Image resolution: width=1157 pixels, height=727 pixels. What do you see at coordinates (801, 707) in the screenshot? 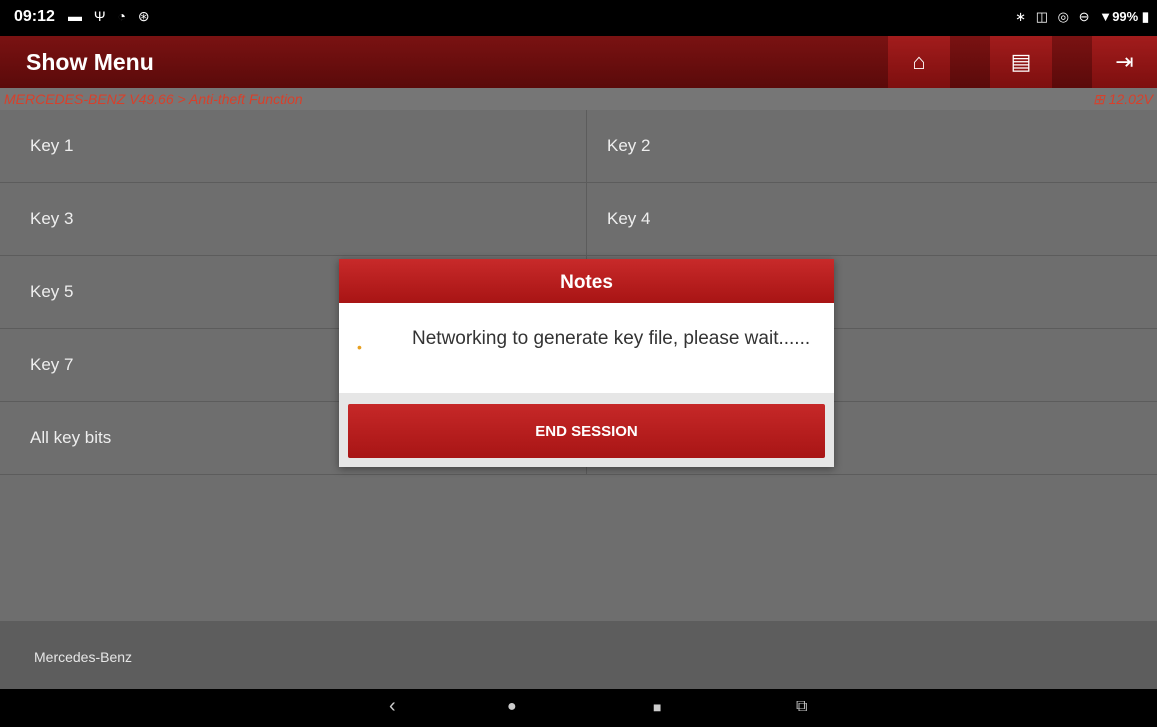
I see `screenshot-icon: ⧉` at bounding box center [801, 707].